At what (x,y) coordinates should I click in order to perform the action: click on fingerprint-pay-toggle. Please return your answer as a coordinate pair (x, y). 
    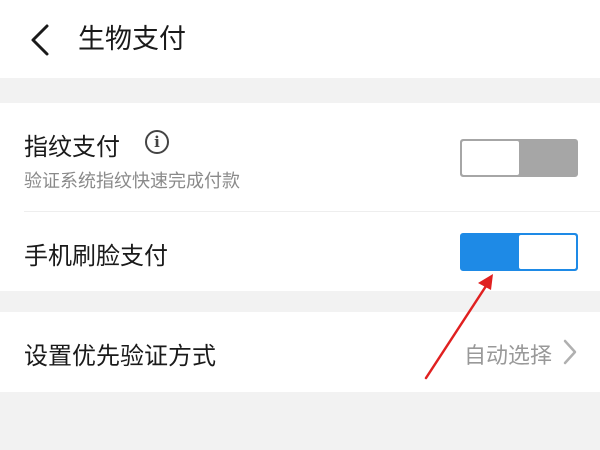
    Looking at the image, I should click on (519, 158).